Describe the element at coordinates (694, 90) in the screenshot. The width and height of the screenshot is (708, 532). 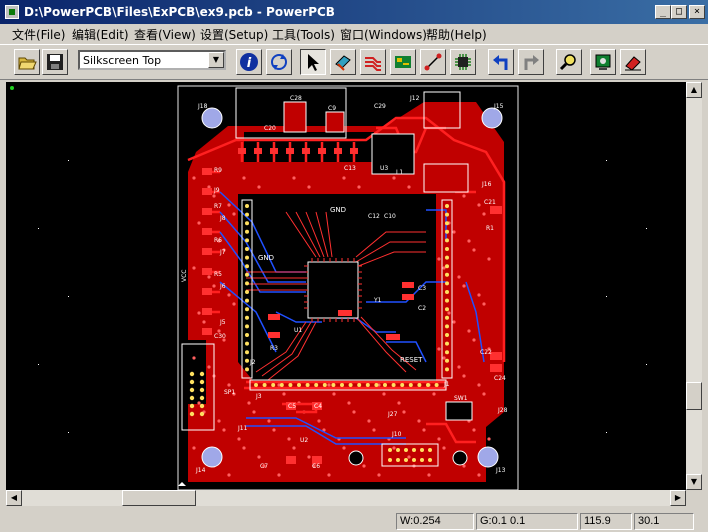
I see `scroll-up-icon: ▲` at that location.